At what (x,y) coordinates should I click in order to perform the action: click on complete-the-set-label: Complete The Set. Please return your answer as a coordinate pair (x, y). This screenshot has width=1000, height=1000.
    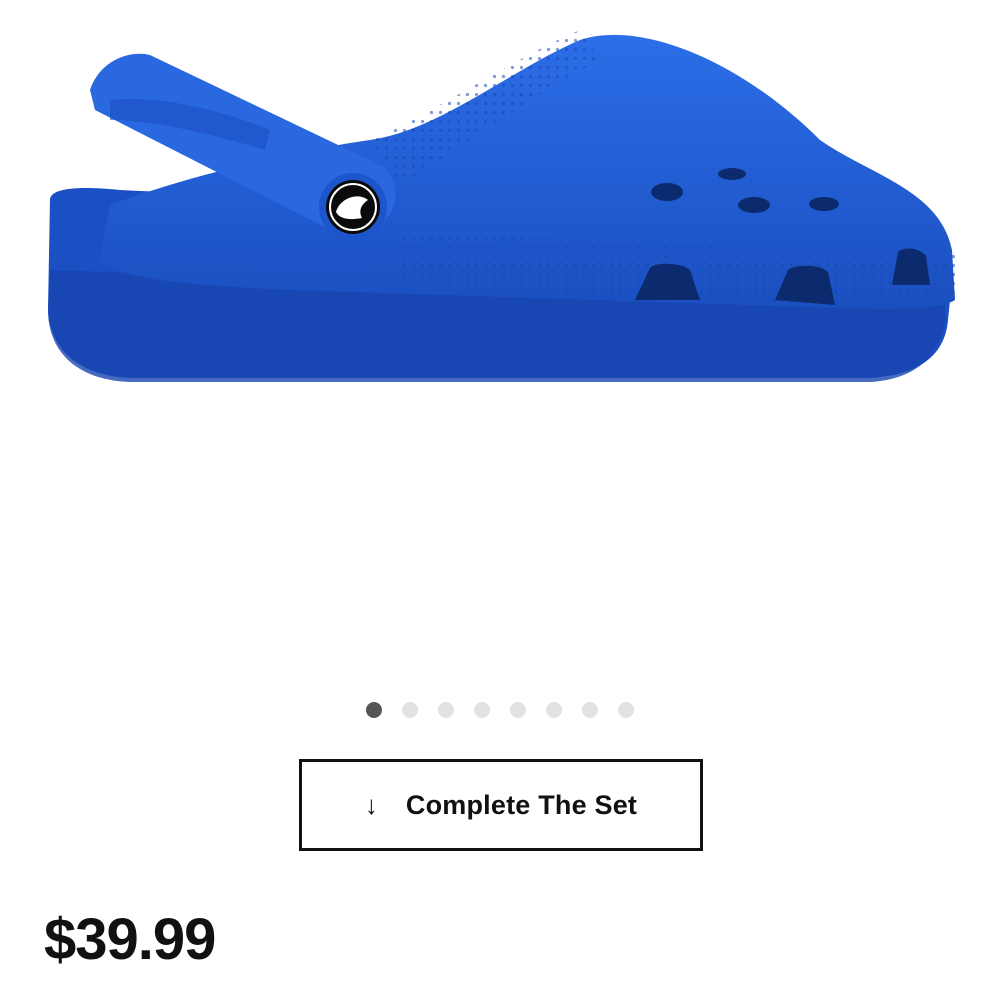
    Looking at the image, I should click on (521, 804).